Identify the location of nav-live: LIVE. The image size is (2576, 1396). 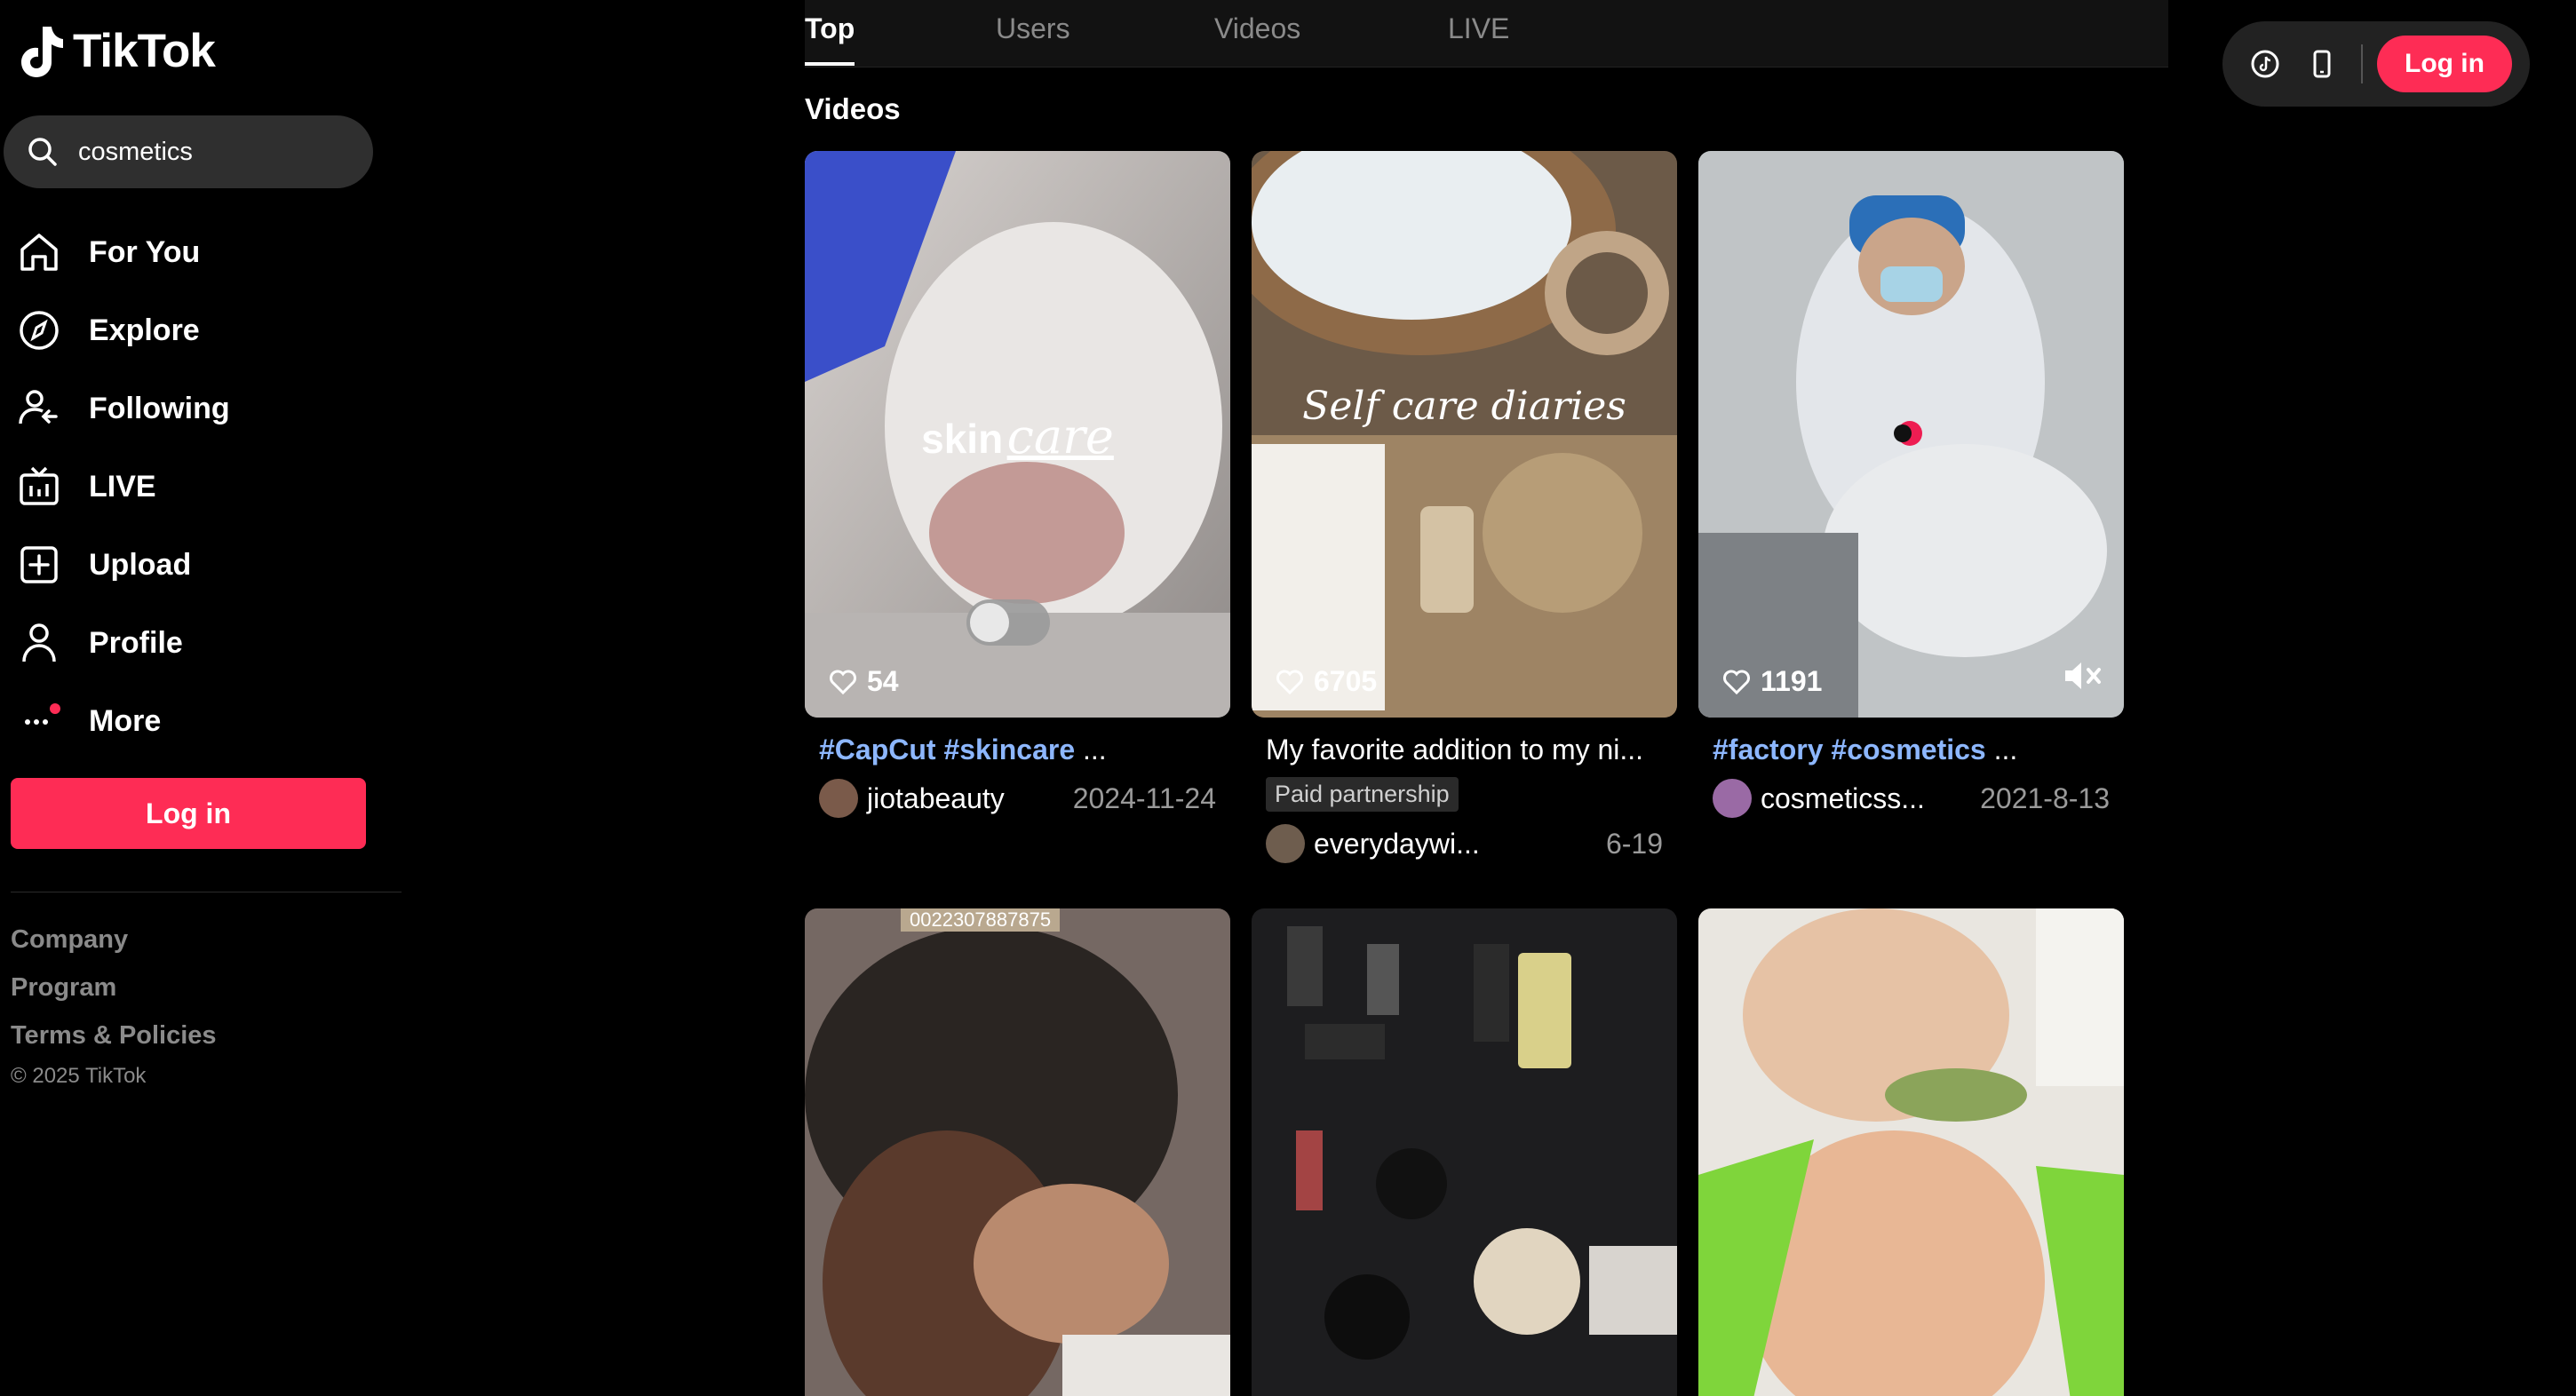
(202, 487).